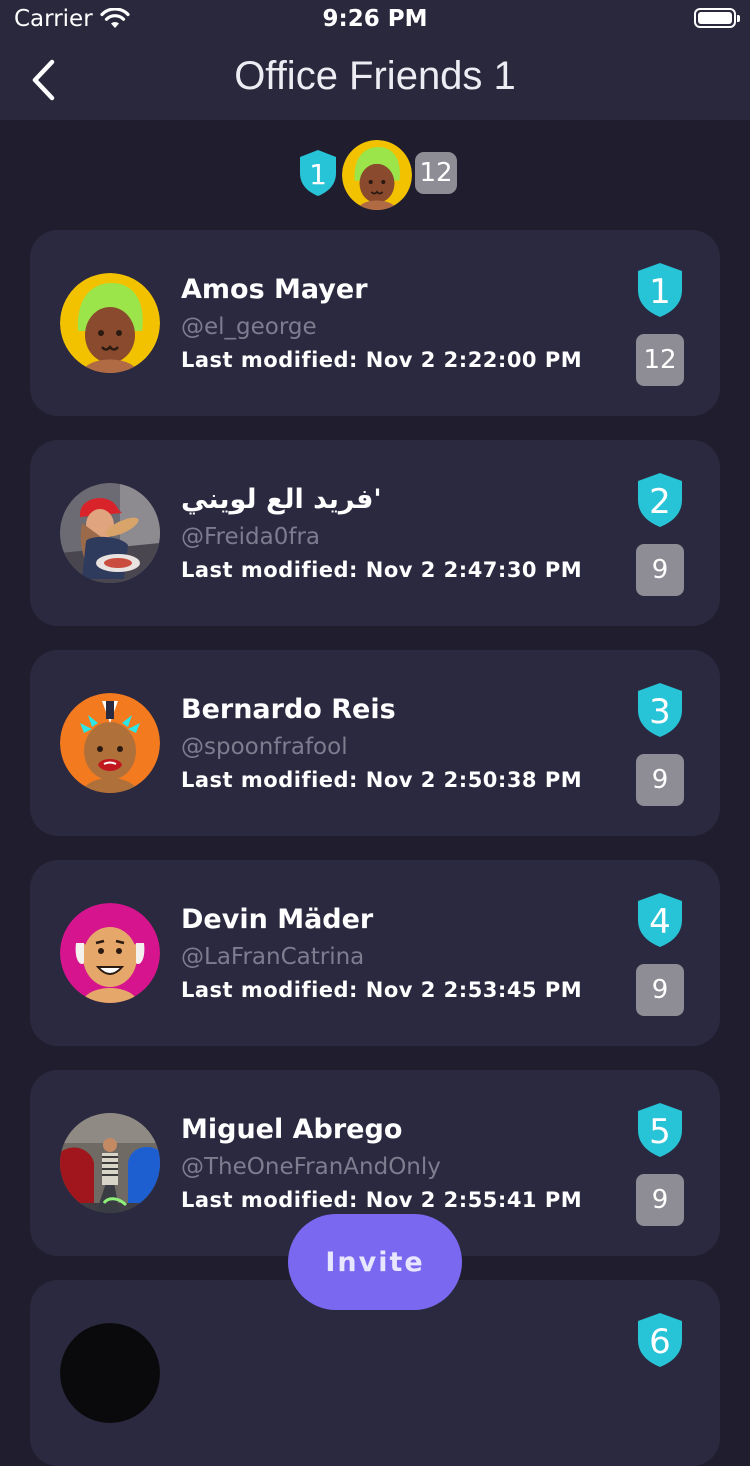 This screenshot has height=1466, width=750. I want to click on battery-icon, so click(717, 18).